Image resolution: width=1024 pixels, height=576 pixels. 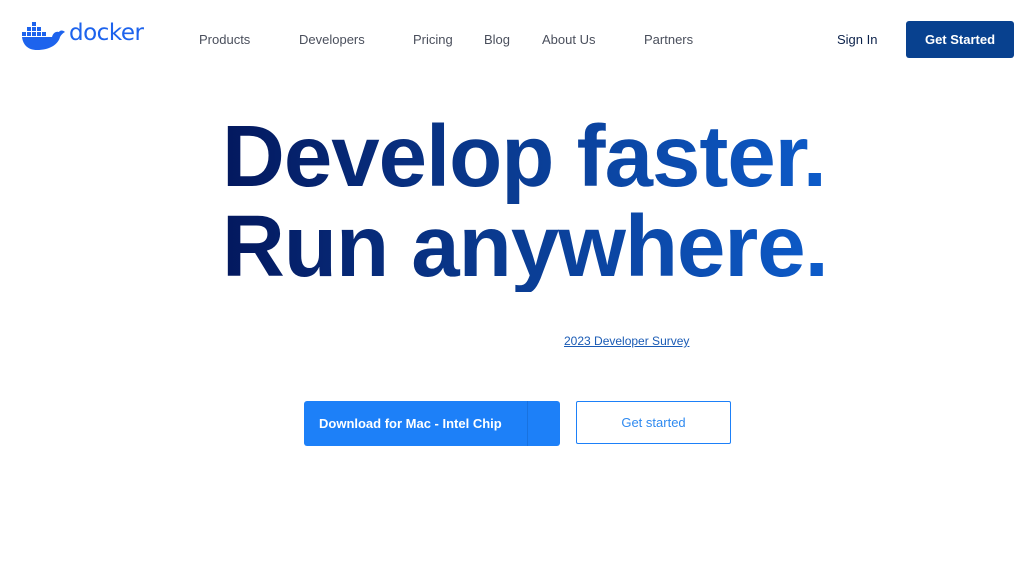 What do you see at coordinates (433, 39) in the screenshot?
I see `nav-pricing: Pricing` at bounding box center [433, 39].